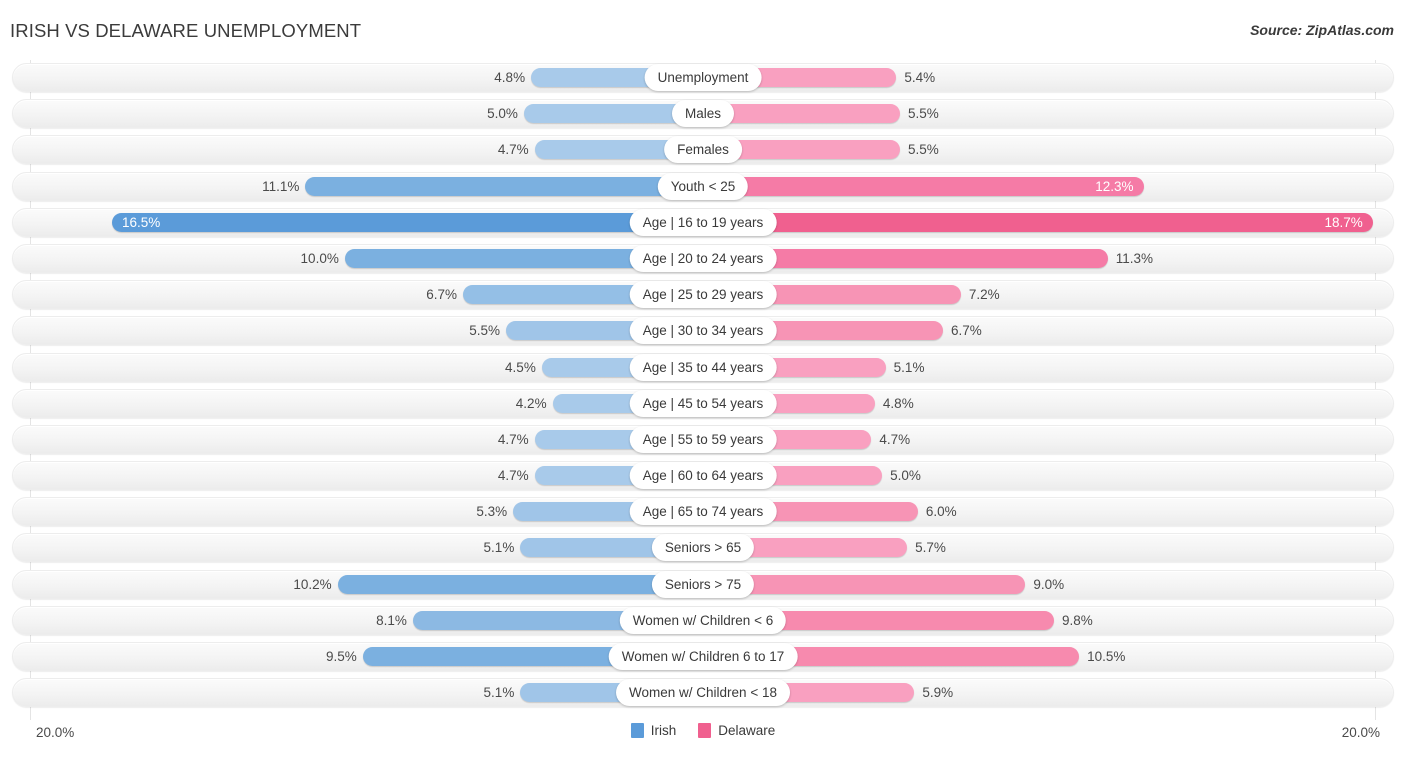 This screenshot has width=1406, height=757. I want to click on value-label-irish: 4.2%, so click(531, 403).